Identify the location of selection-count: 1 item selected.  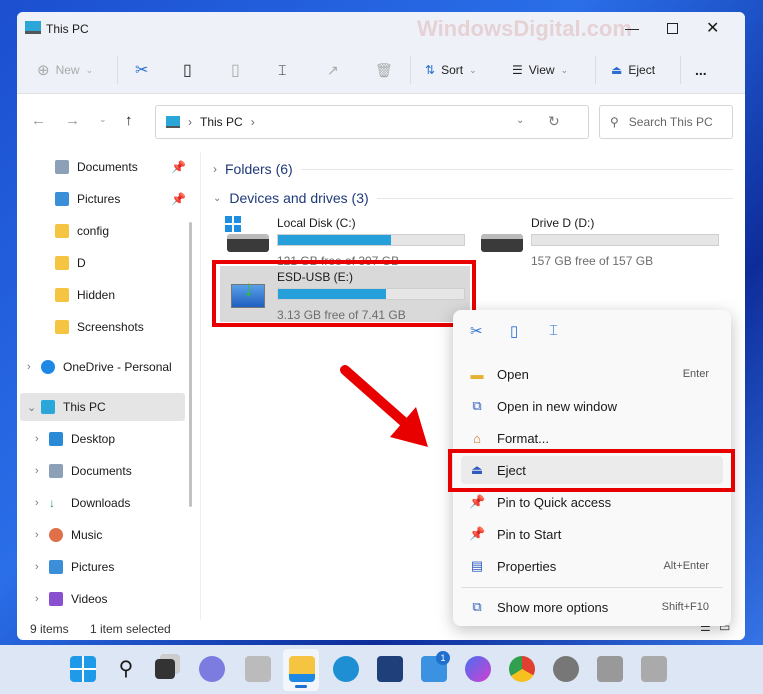
(130, 629).